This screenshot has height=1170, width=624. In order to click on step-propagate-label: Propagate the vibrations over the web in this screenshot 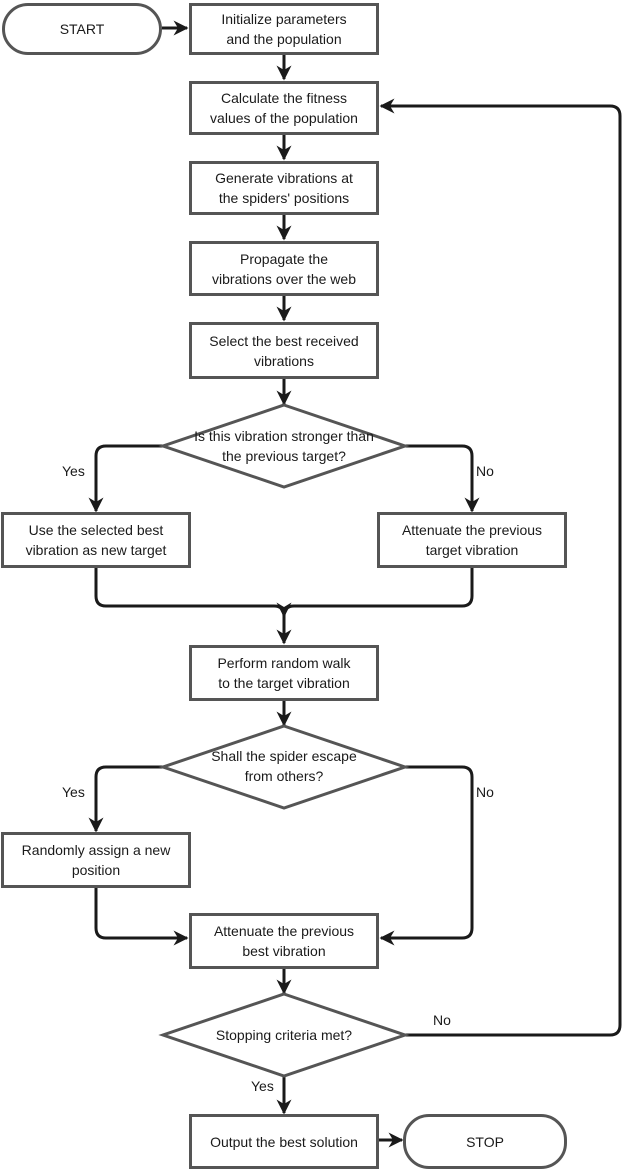, I will do `click(284, 268)`.